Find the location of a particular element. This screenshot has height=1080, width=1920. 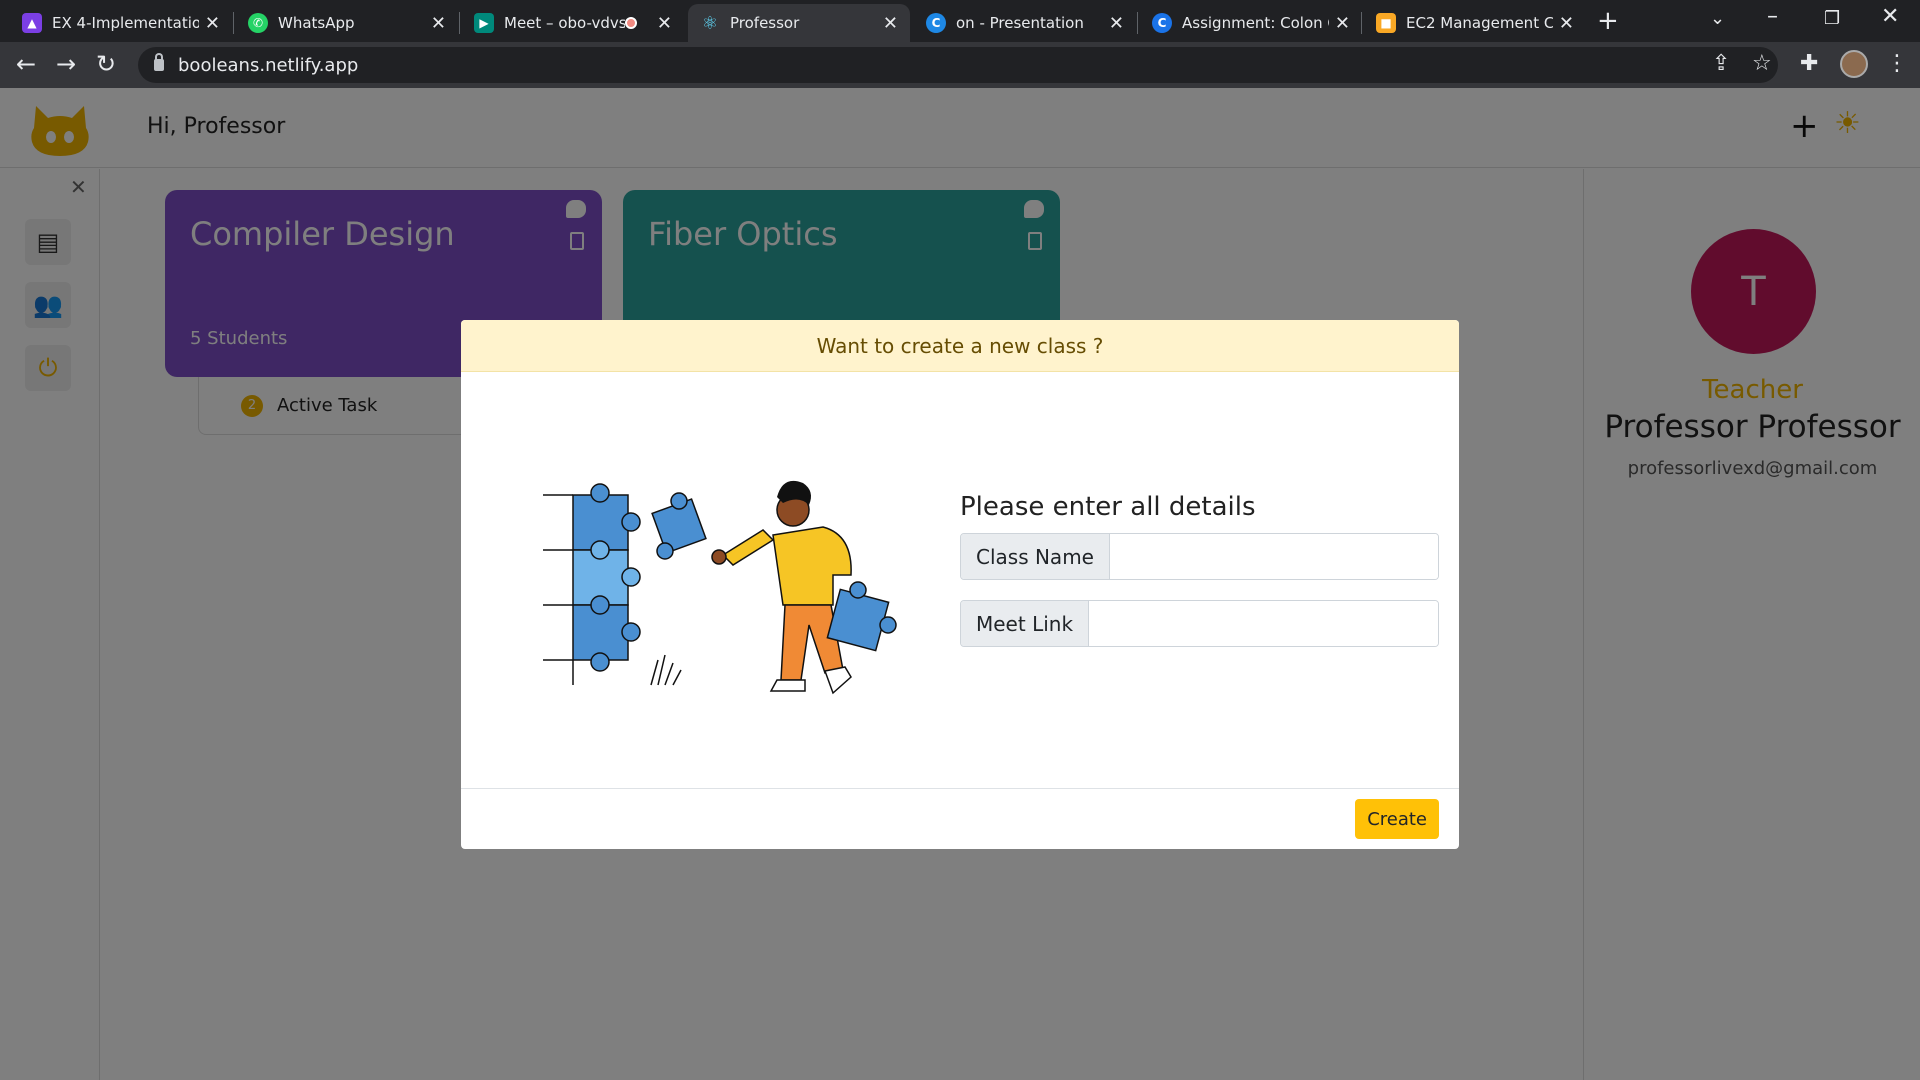

address-bar: booleans.netlify.app is located at coordinates (958, 65).